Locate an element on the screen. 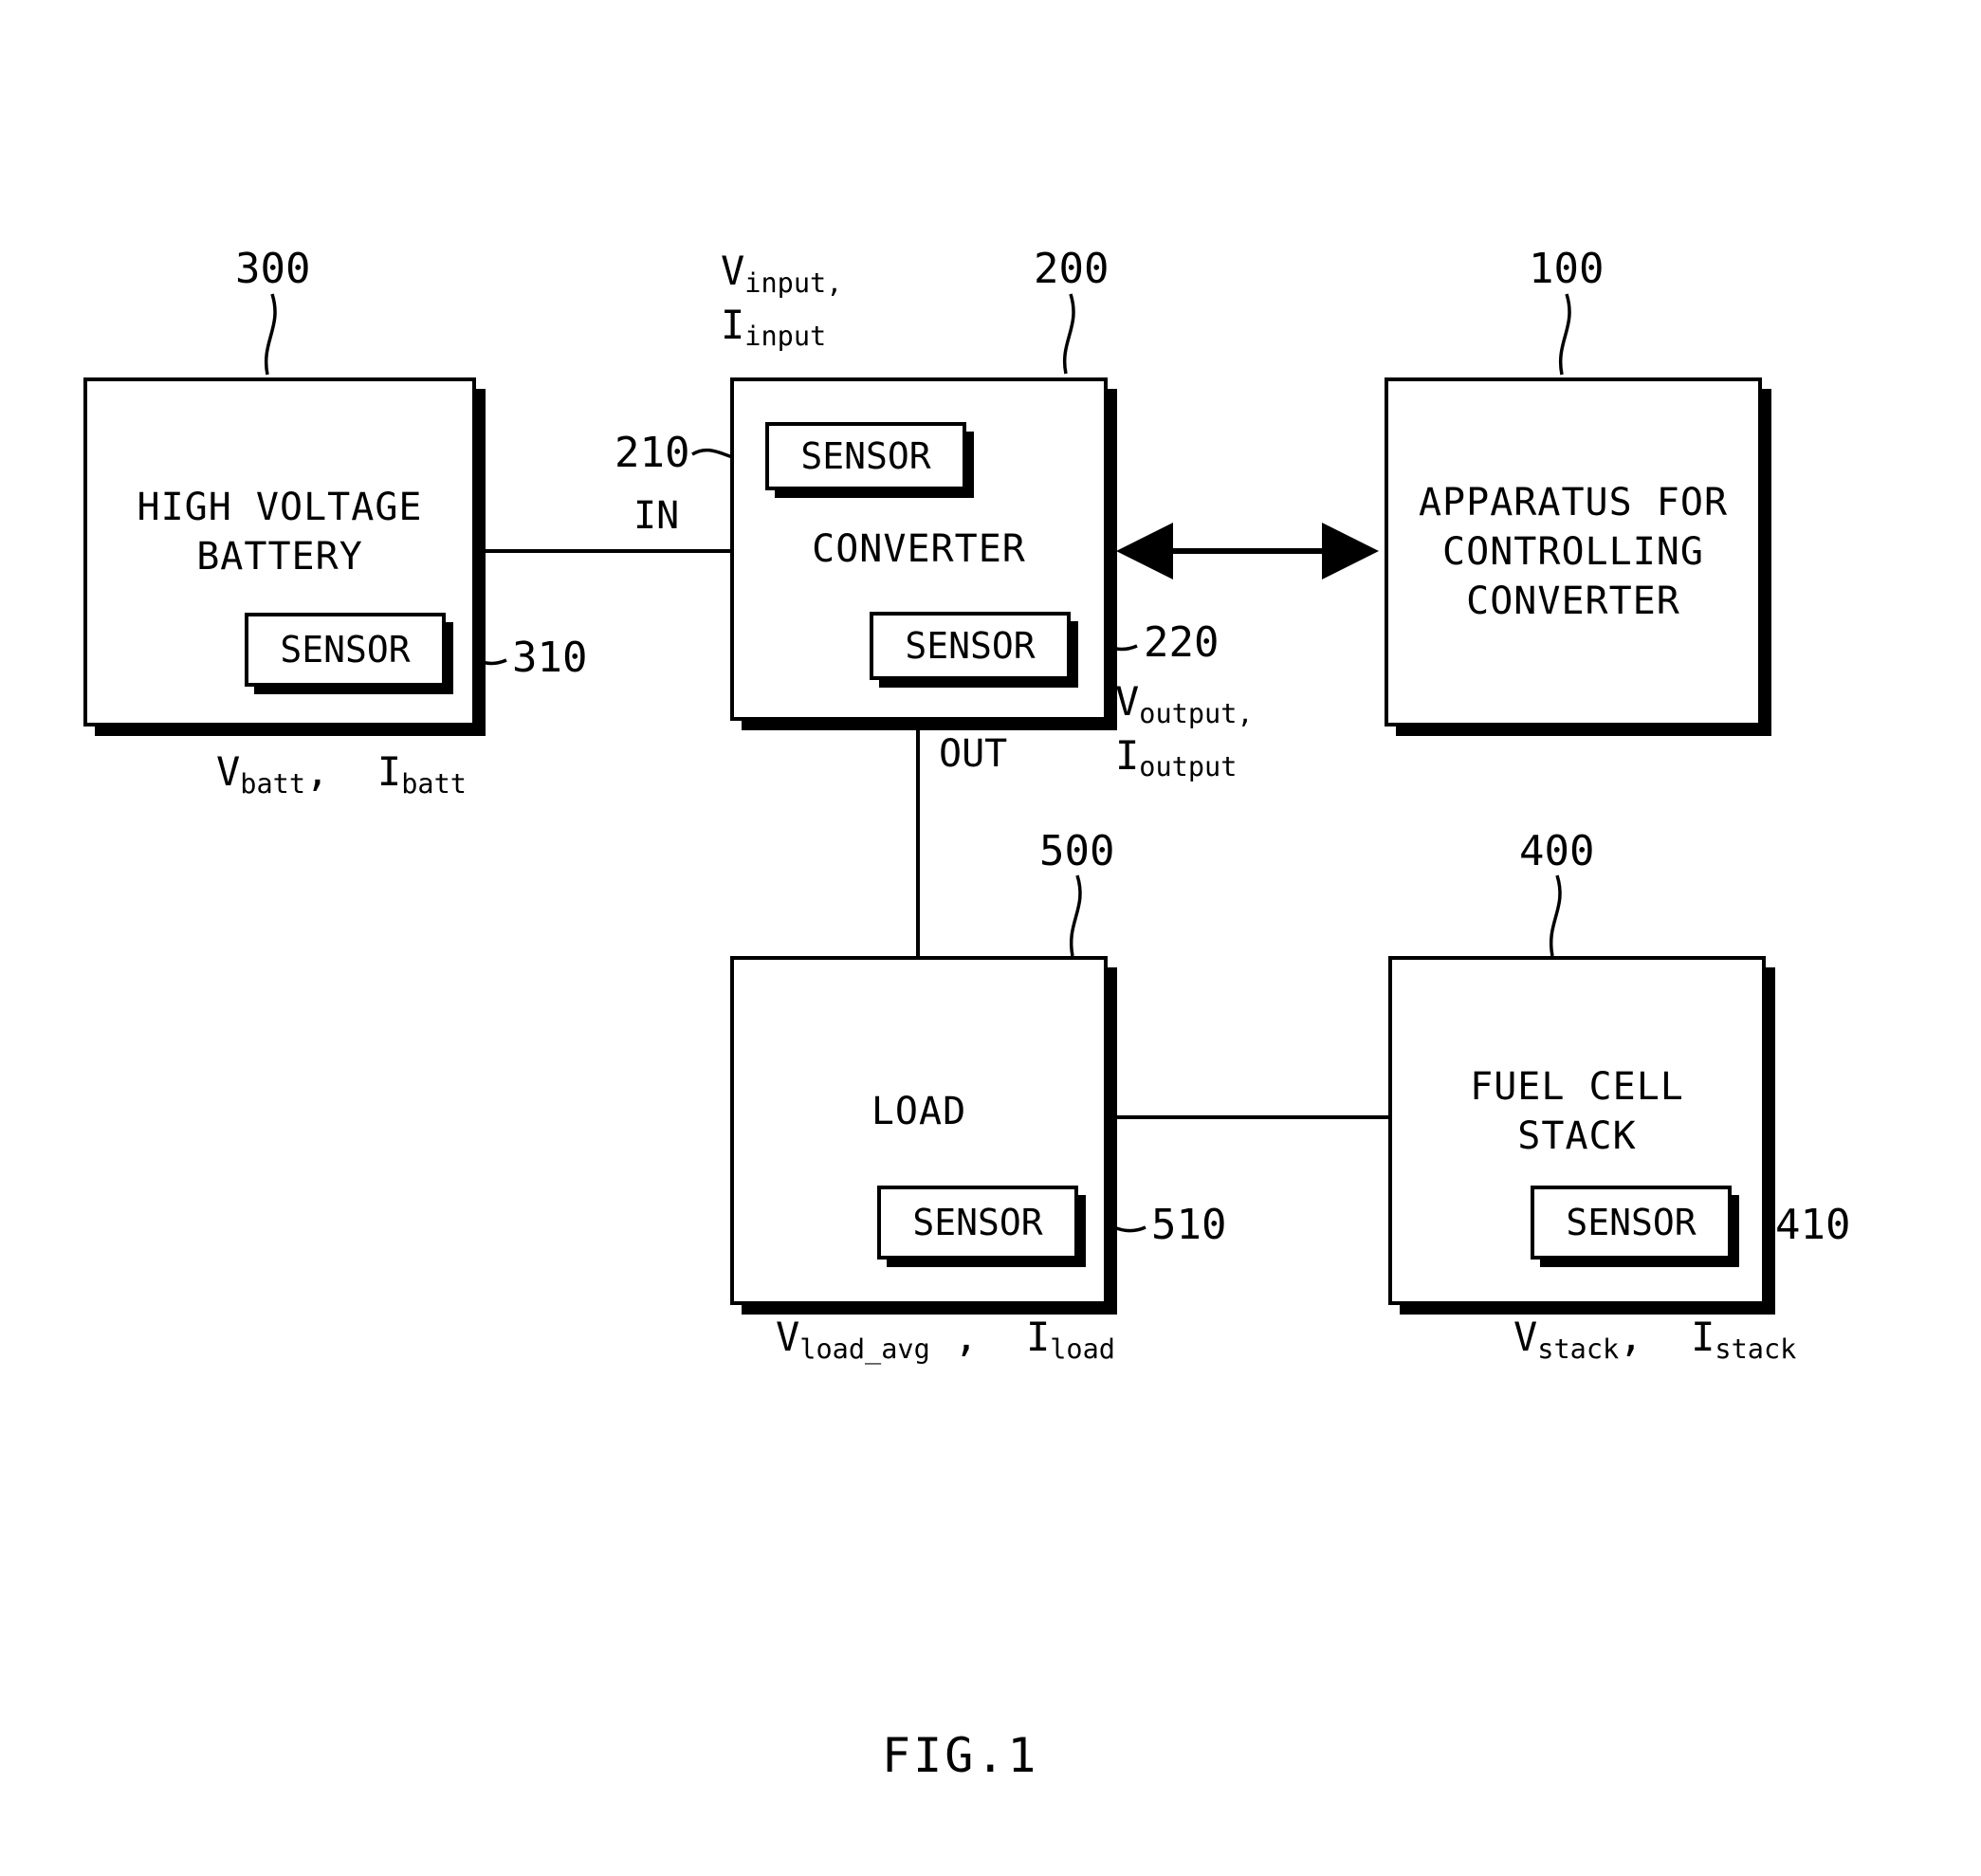  converter-label: CONVERTER is located at coordinates (919, 549).